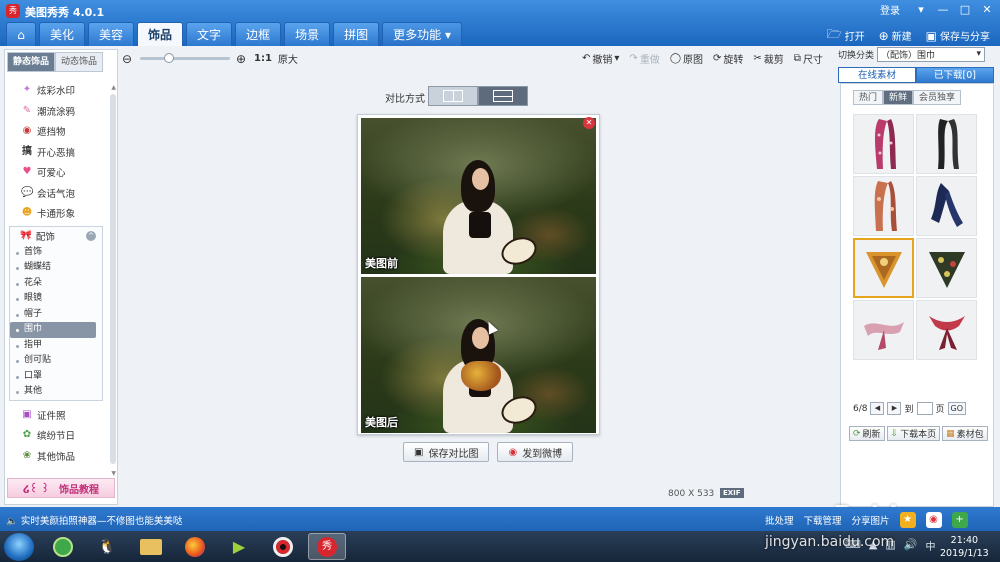  What do you see at coordinates (911, 545) in the screenshot?
I see `volume-icon: 🔊` at bounding box center [911, 545].